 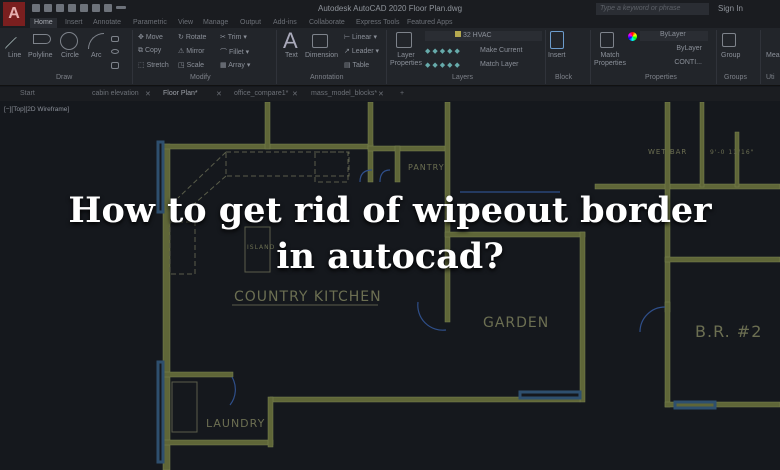 What do you see at coordinates (443, 65) in the screenshot?
I see `layer-tools-icons-2: ◆◆◆◆◆` at bounding box center [443, 65].